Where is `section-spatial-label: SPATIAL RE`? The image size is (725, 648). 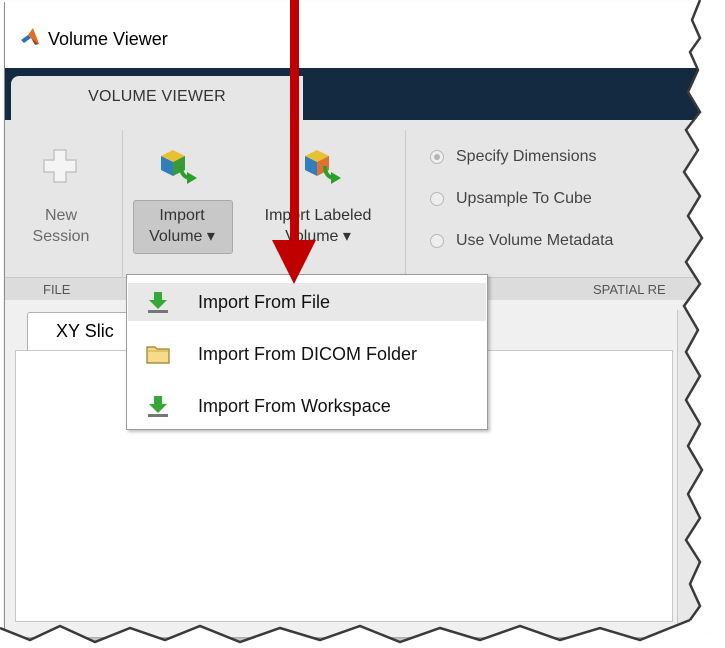
section-spatial-label: SPATIAL RE is located at coordinates (629, 289).